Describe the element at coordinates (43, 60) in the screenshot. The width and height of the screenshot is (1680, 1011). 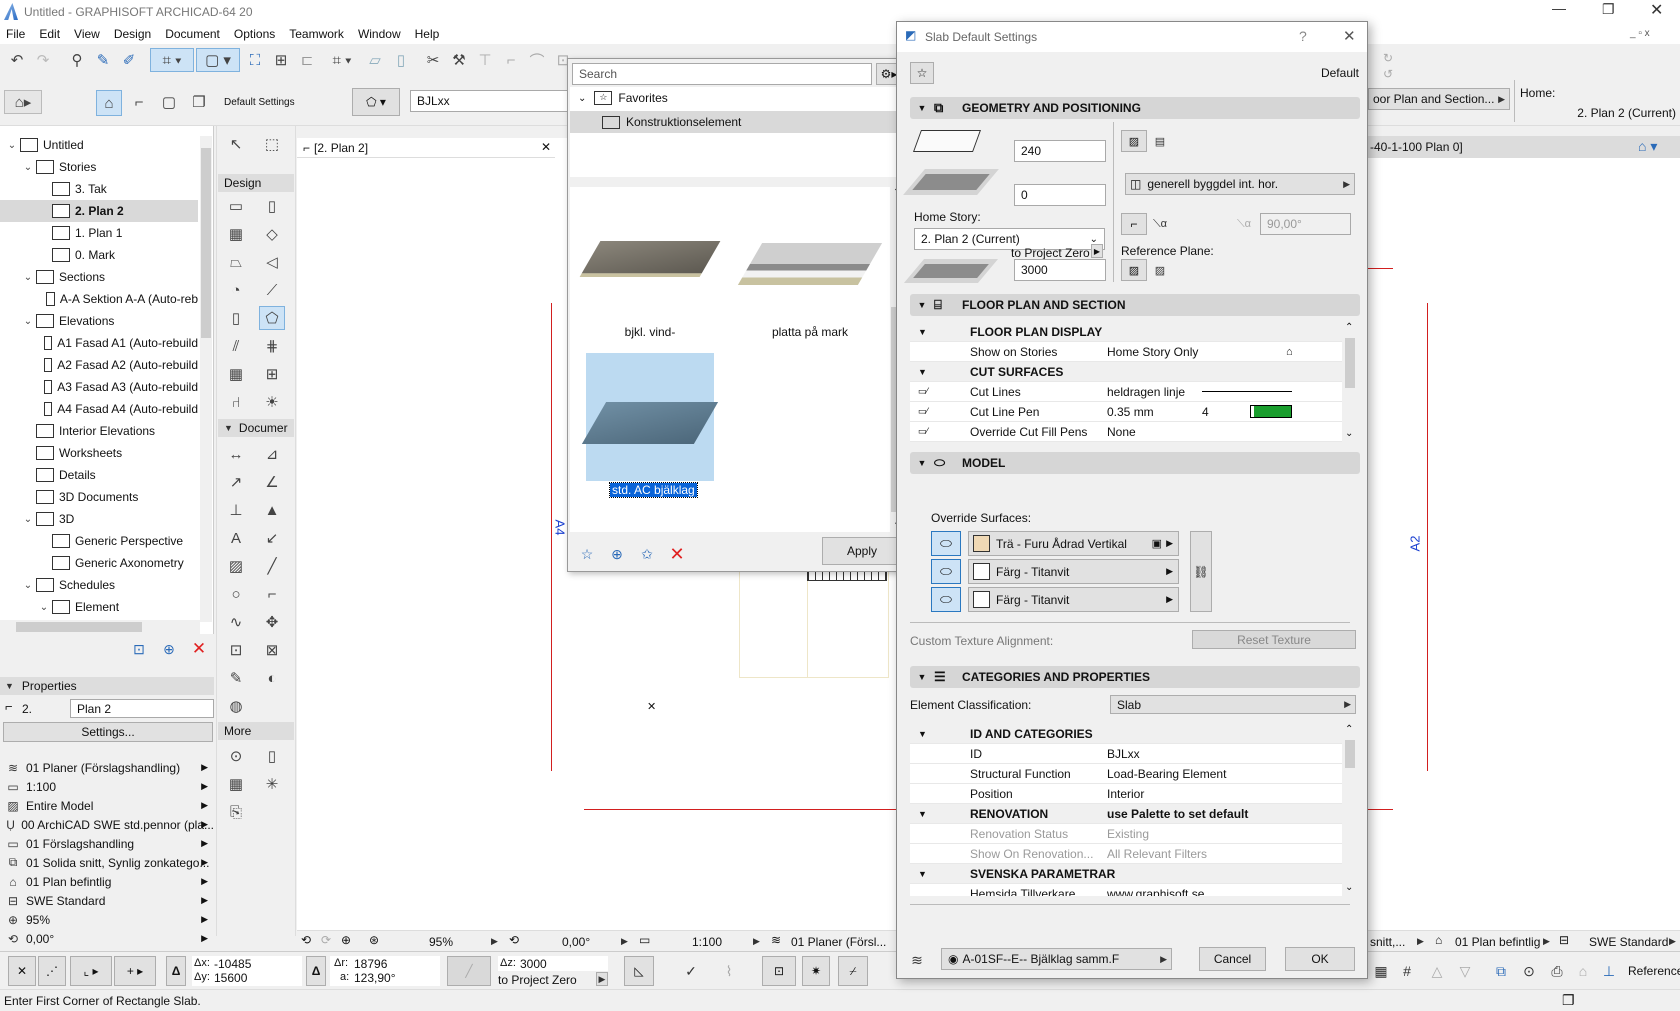
I see `redo-icon: ↷` at that location.